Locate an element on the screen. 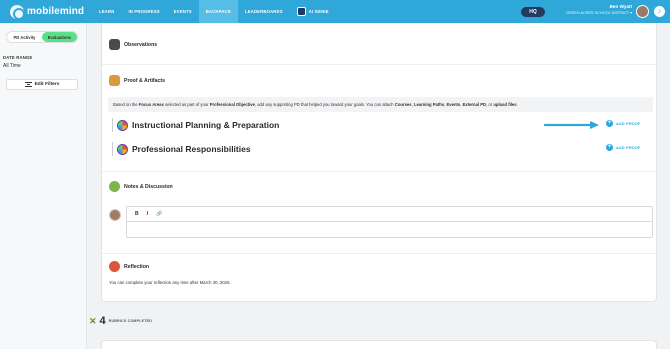 This screenshot has height=349, width=670. proof-courses: Courses is located at coordinates (403, 104).